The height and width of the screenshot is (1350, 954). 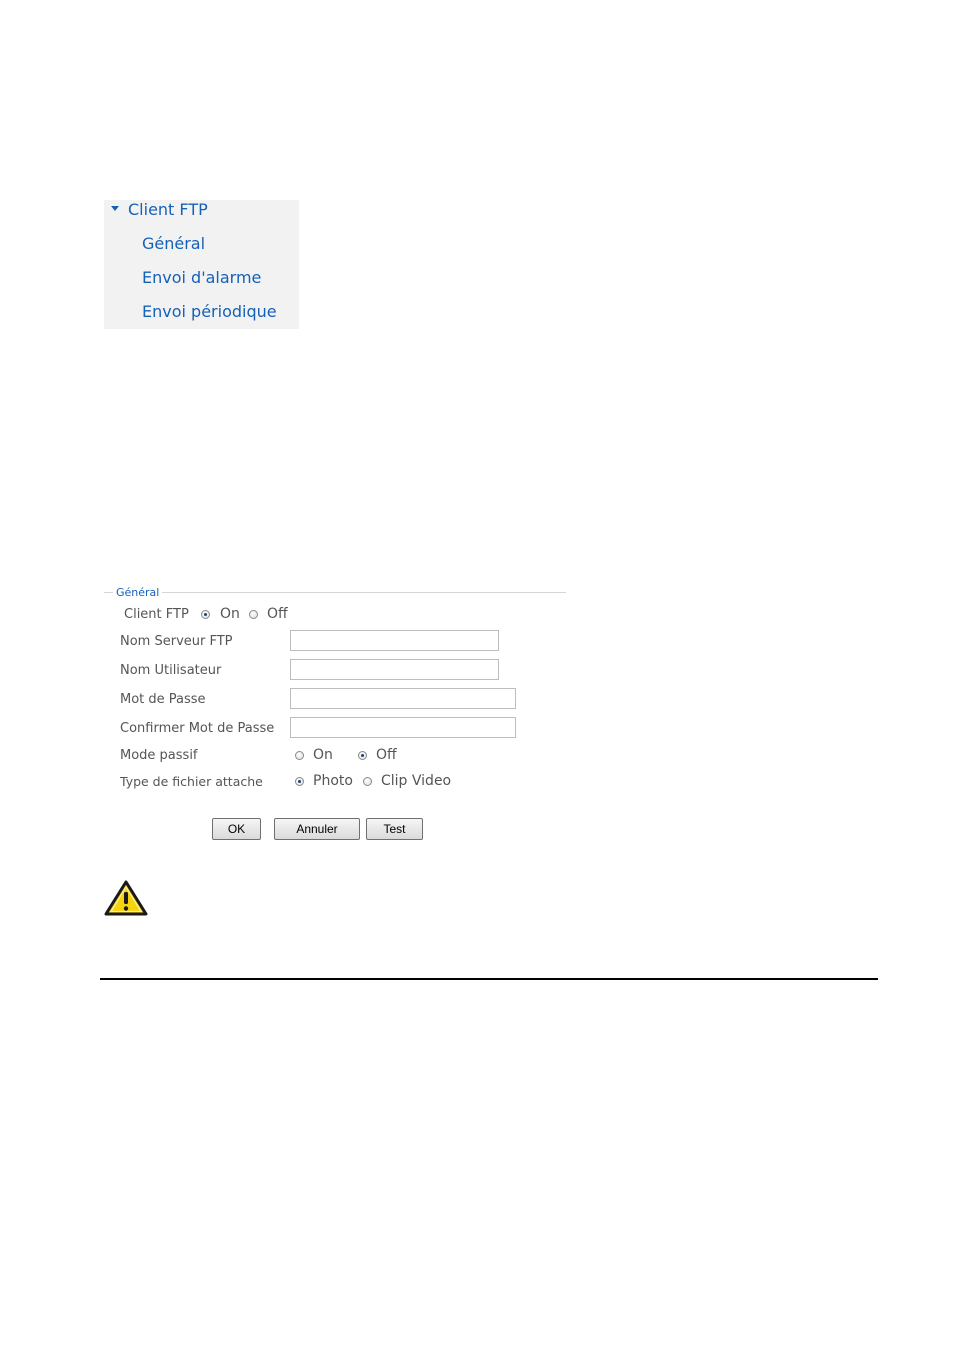 I want to click on ftp-server-input, so click(x=394, y=640).